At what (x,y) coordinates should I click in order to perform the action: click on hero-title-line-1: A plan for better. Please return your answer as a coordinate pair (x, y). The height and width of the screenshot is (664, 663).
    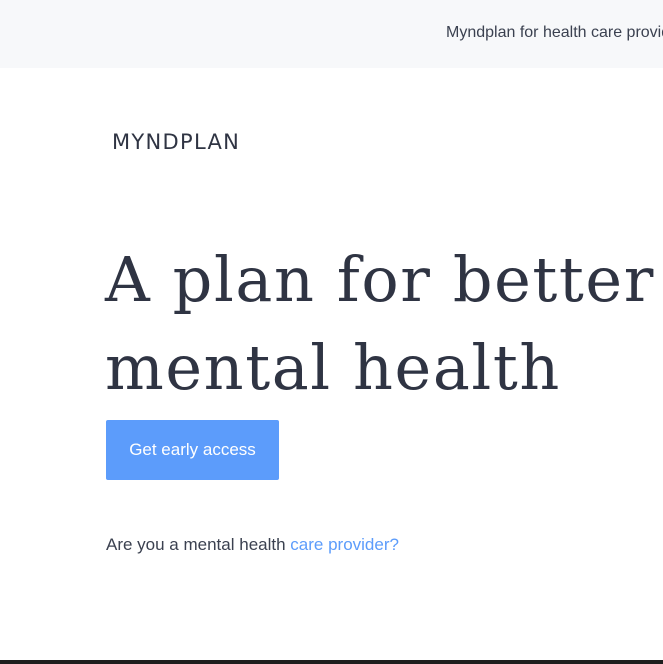
    Looking at the image, I should click on (380, 279).